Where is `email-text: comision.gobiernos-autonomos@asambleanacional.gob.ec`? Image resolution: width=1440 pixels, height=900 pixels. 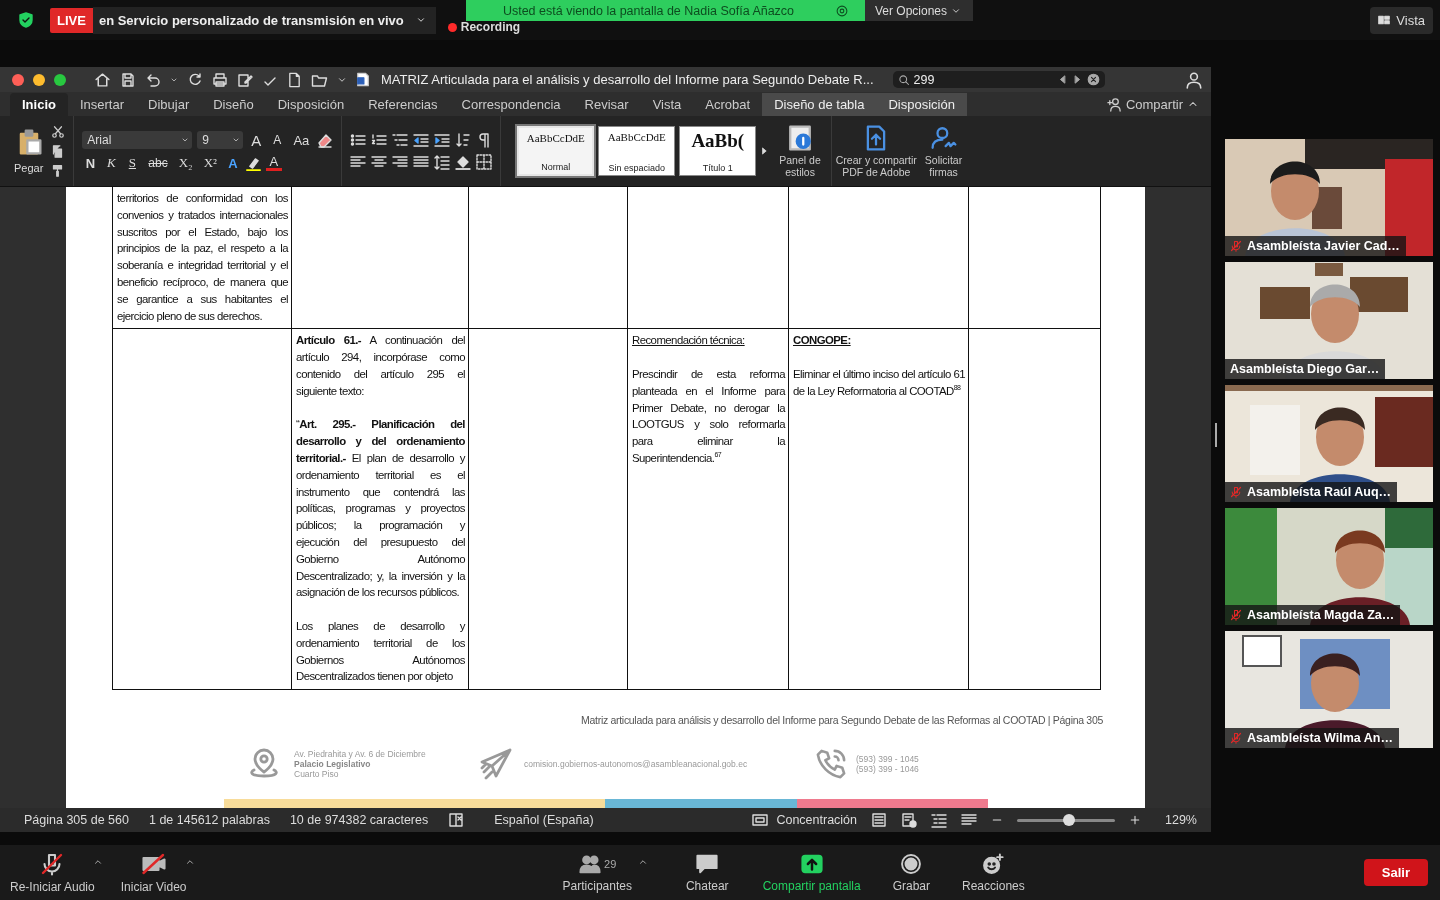 email-text: comision.gobiernos-autonomos@asambleanacional.gob.ec is located at coordinates (636, 764).